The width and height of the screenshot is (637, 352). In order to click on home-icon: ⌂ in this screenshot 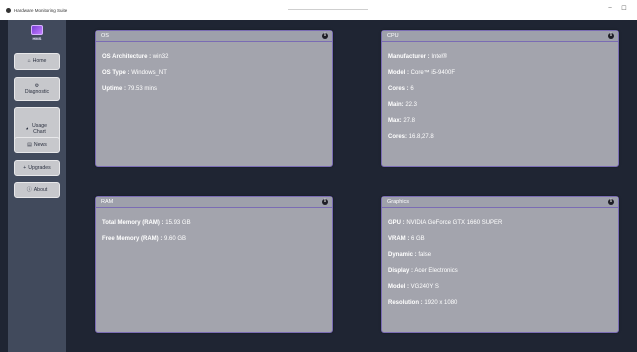, I will do `click(29, 61)`.